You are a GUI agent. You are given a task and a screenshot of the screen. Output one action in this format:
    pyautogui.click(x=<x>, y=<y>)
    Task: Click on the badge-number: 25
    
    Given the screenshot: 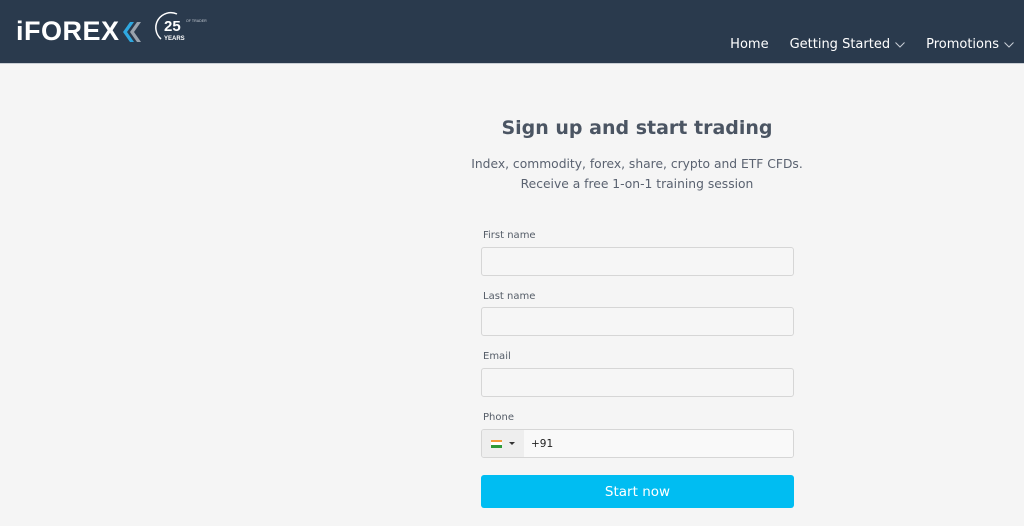 What is the action you would take?
    pyautogui.click(x=172, y=26)
    